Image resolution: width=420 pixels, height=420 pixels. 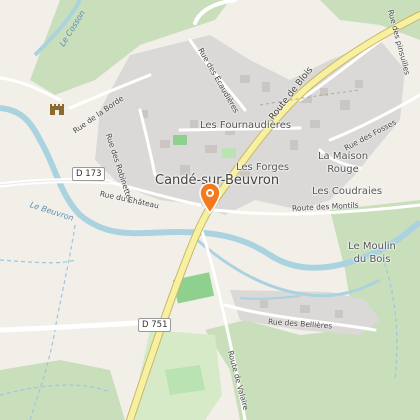 I want to click on place-label-moulin-du-bois: Le Moulin du Bois, so click(x=372, y=253).